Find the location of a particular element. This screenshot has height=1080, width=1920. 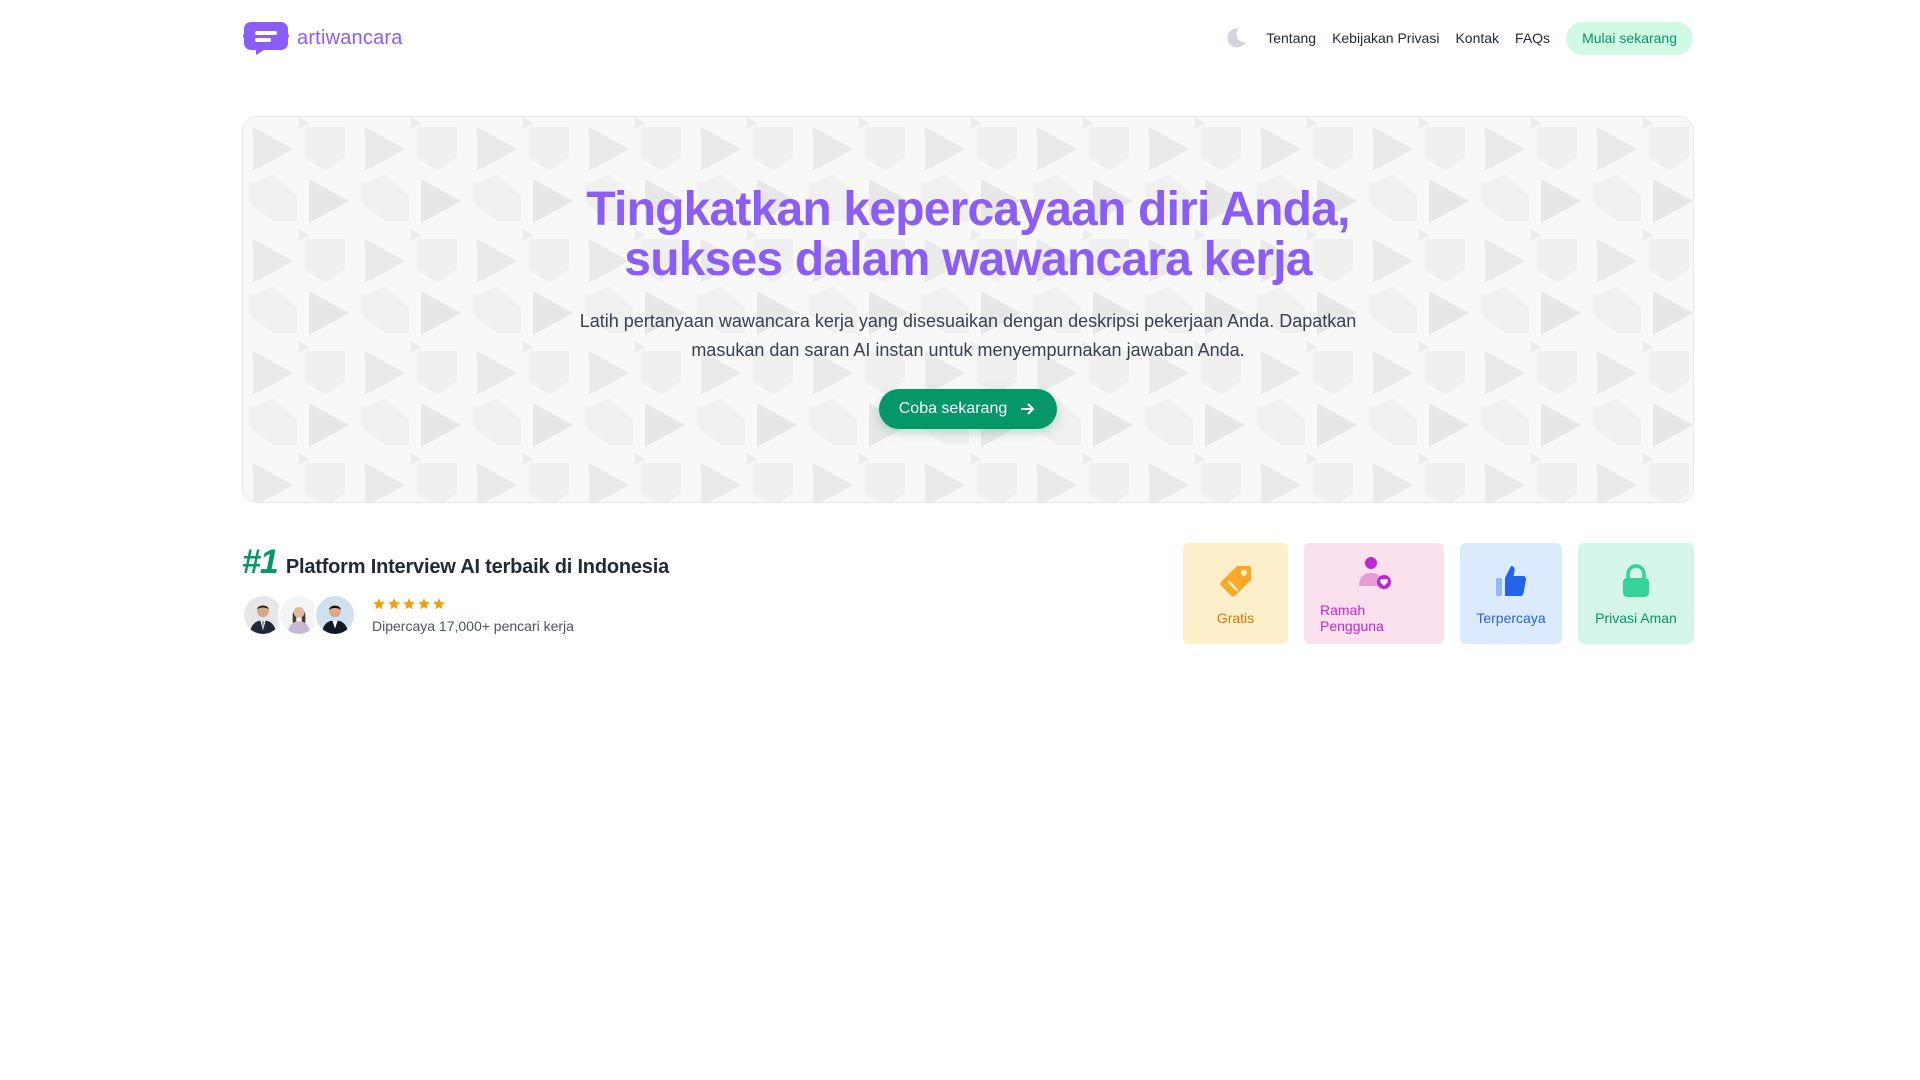

chat-bubble-logo-icon is located at coordinates (266, 38).